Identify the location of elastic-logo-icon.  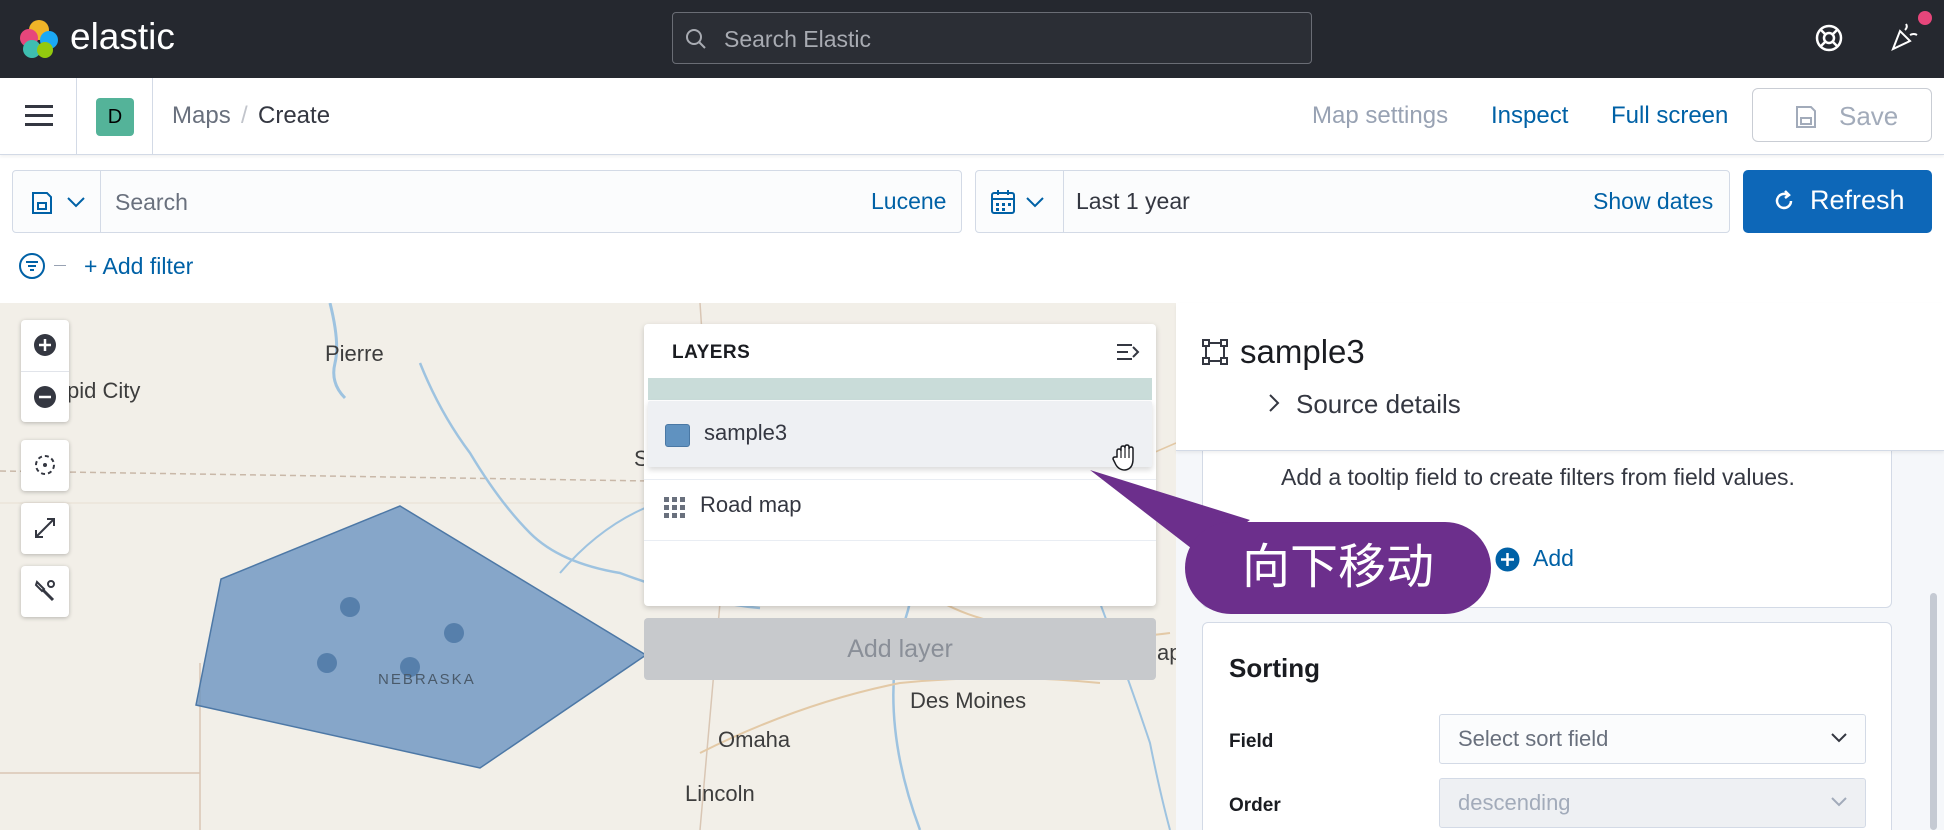
(39, 39).